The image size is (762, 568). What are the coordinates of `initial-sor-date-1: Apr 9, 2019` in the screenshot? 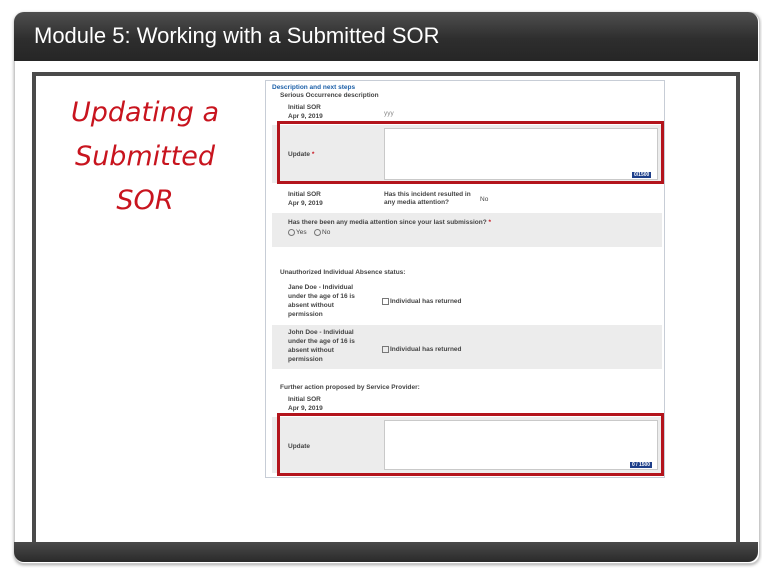 It's located at (305, 116).